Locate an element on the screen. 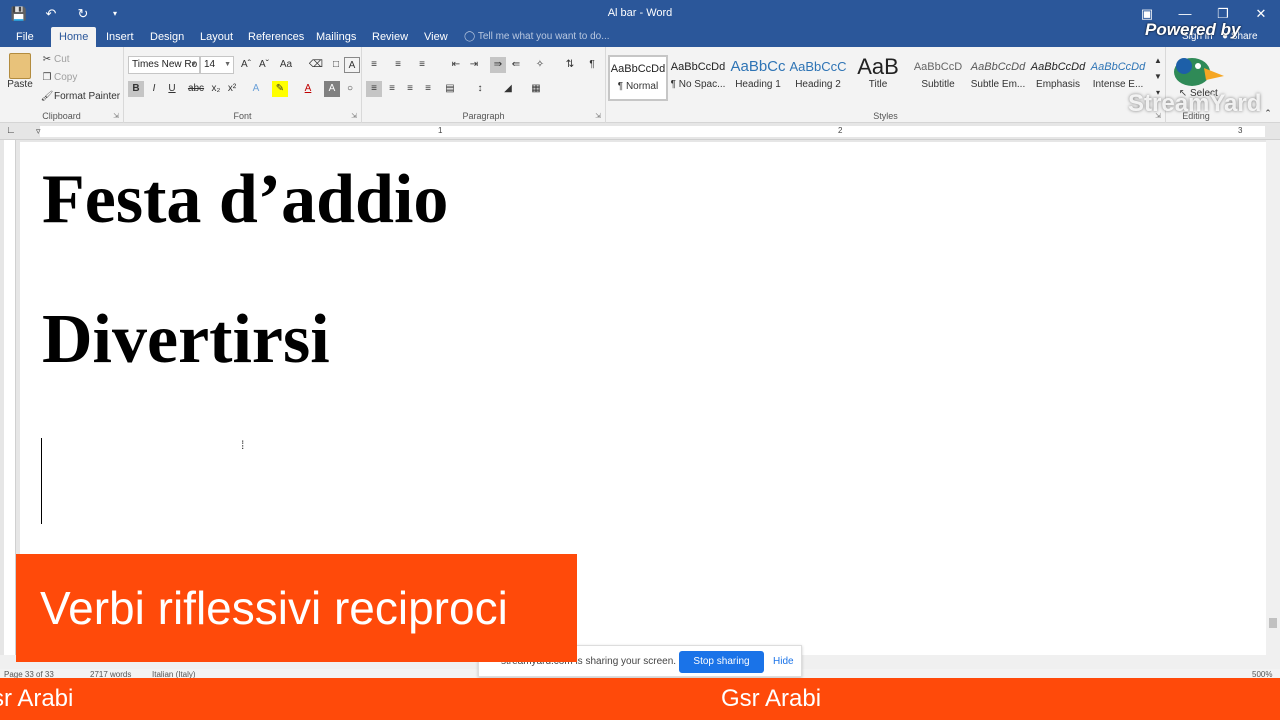 This screenshot has height=720, width=1280. justify-icon: ≡ is located at coordinates (428, 89).